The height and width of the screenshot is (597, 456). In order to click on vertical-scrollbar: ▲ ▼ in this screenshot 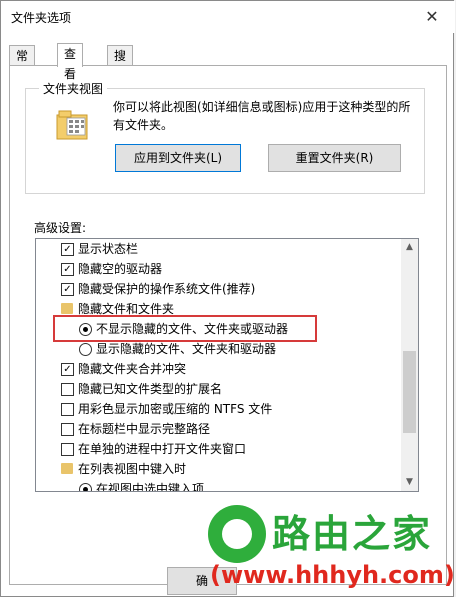, I will do `click(409, 365)`.